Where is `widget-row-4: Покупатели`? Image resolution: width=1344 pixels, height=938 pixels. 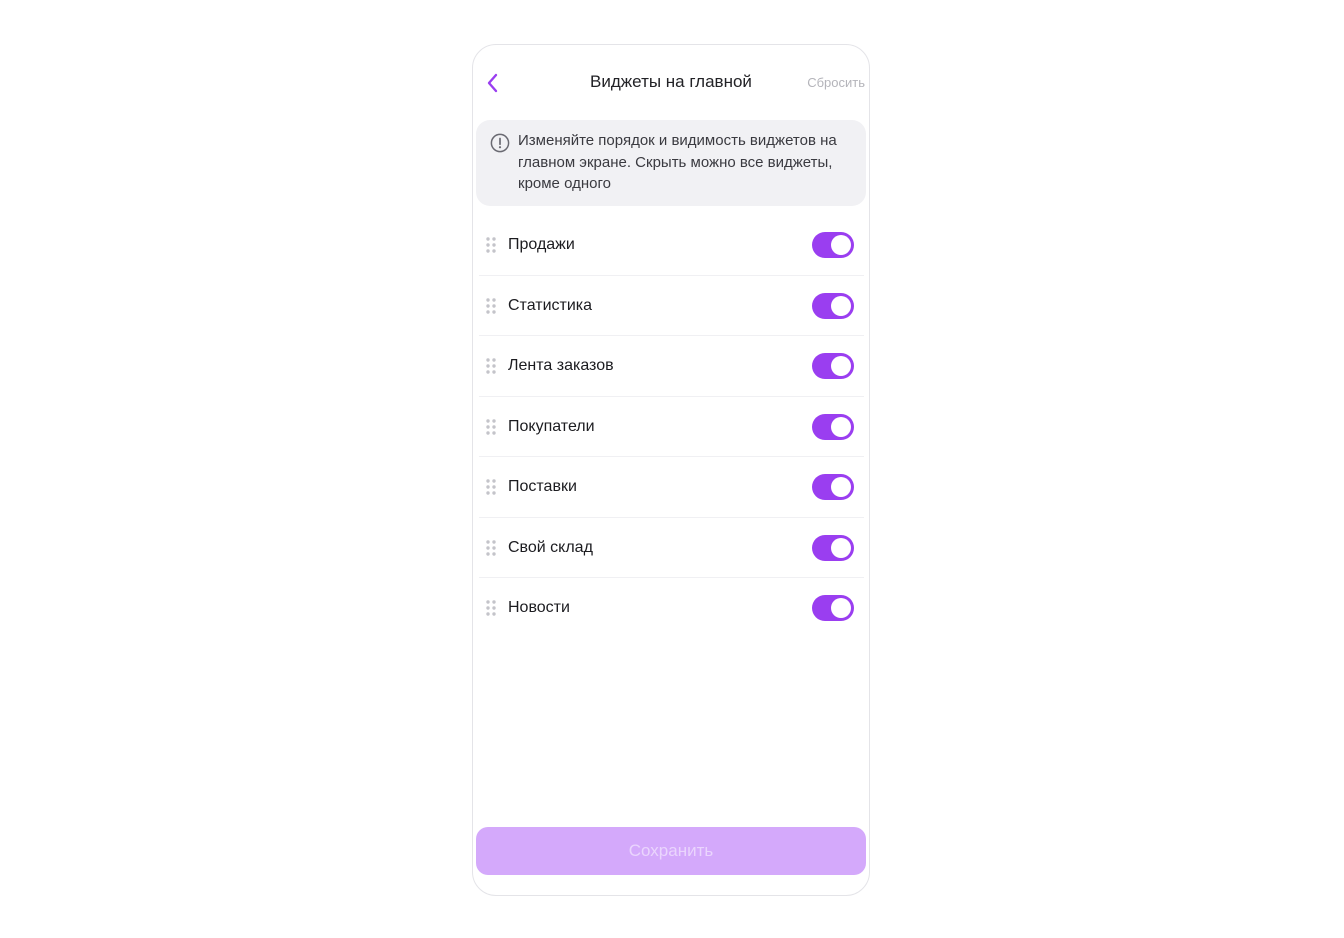 widget-row-4: Покупатели is located at coordinates (671, 427).